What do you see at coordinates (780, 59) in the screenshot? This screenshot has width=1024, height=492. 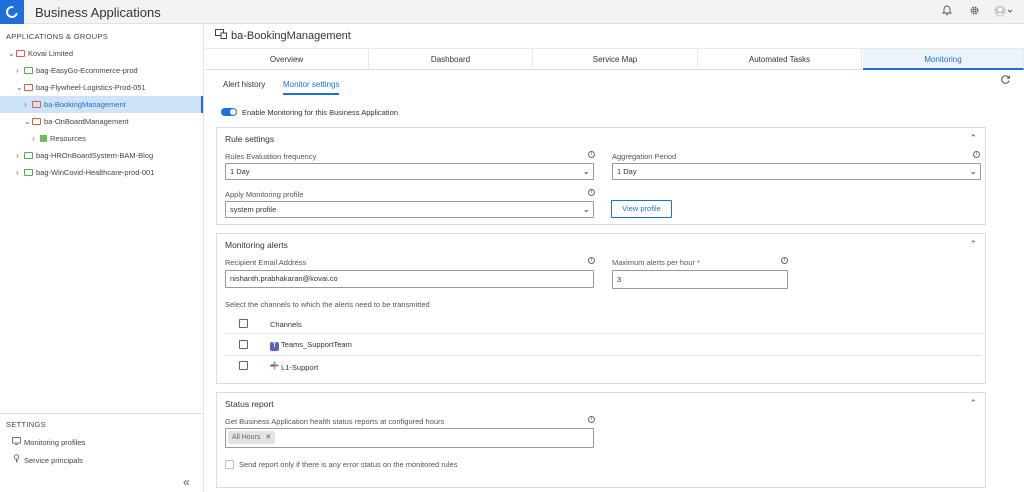 I see `tab-automated-tasks: Automated Tasks` at bounding box center [780, 59].